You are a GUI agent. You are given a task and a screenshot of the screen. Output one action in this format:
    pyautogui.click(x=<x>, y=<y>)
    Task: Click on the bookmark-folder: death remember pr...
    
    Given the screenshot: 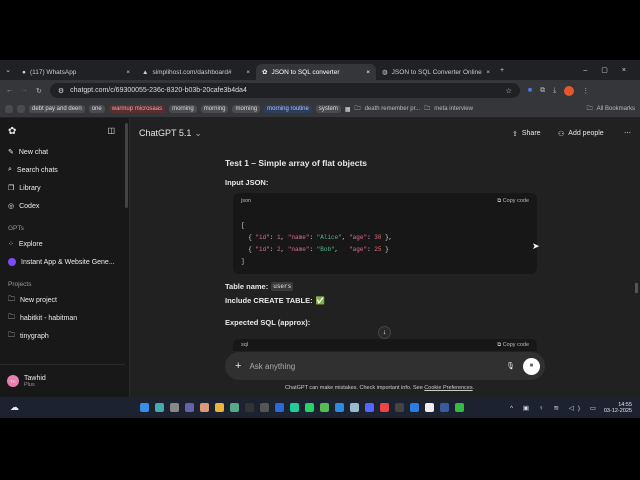 What is the action you would take?
    pyautogui.click(x=393, y=109)
    